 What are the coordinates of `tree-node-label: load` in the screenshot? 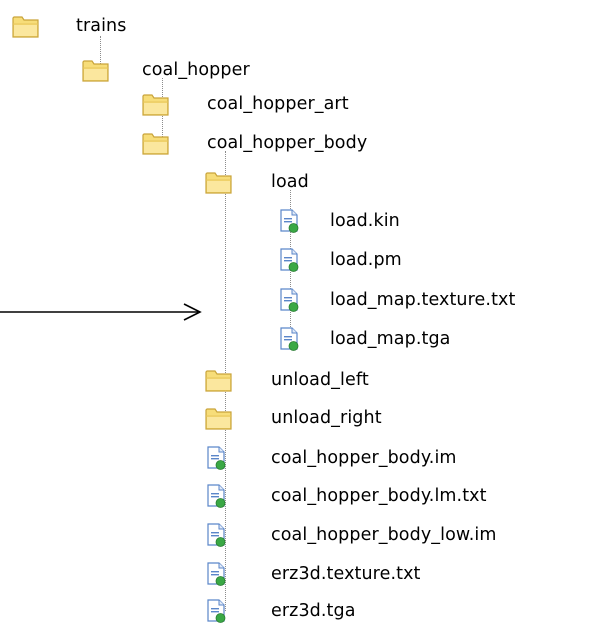 It's located at (290, 182).